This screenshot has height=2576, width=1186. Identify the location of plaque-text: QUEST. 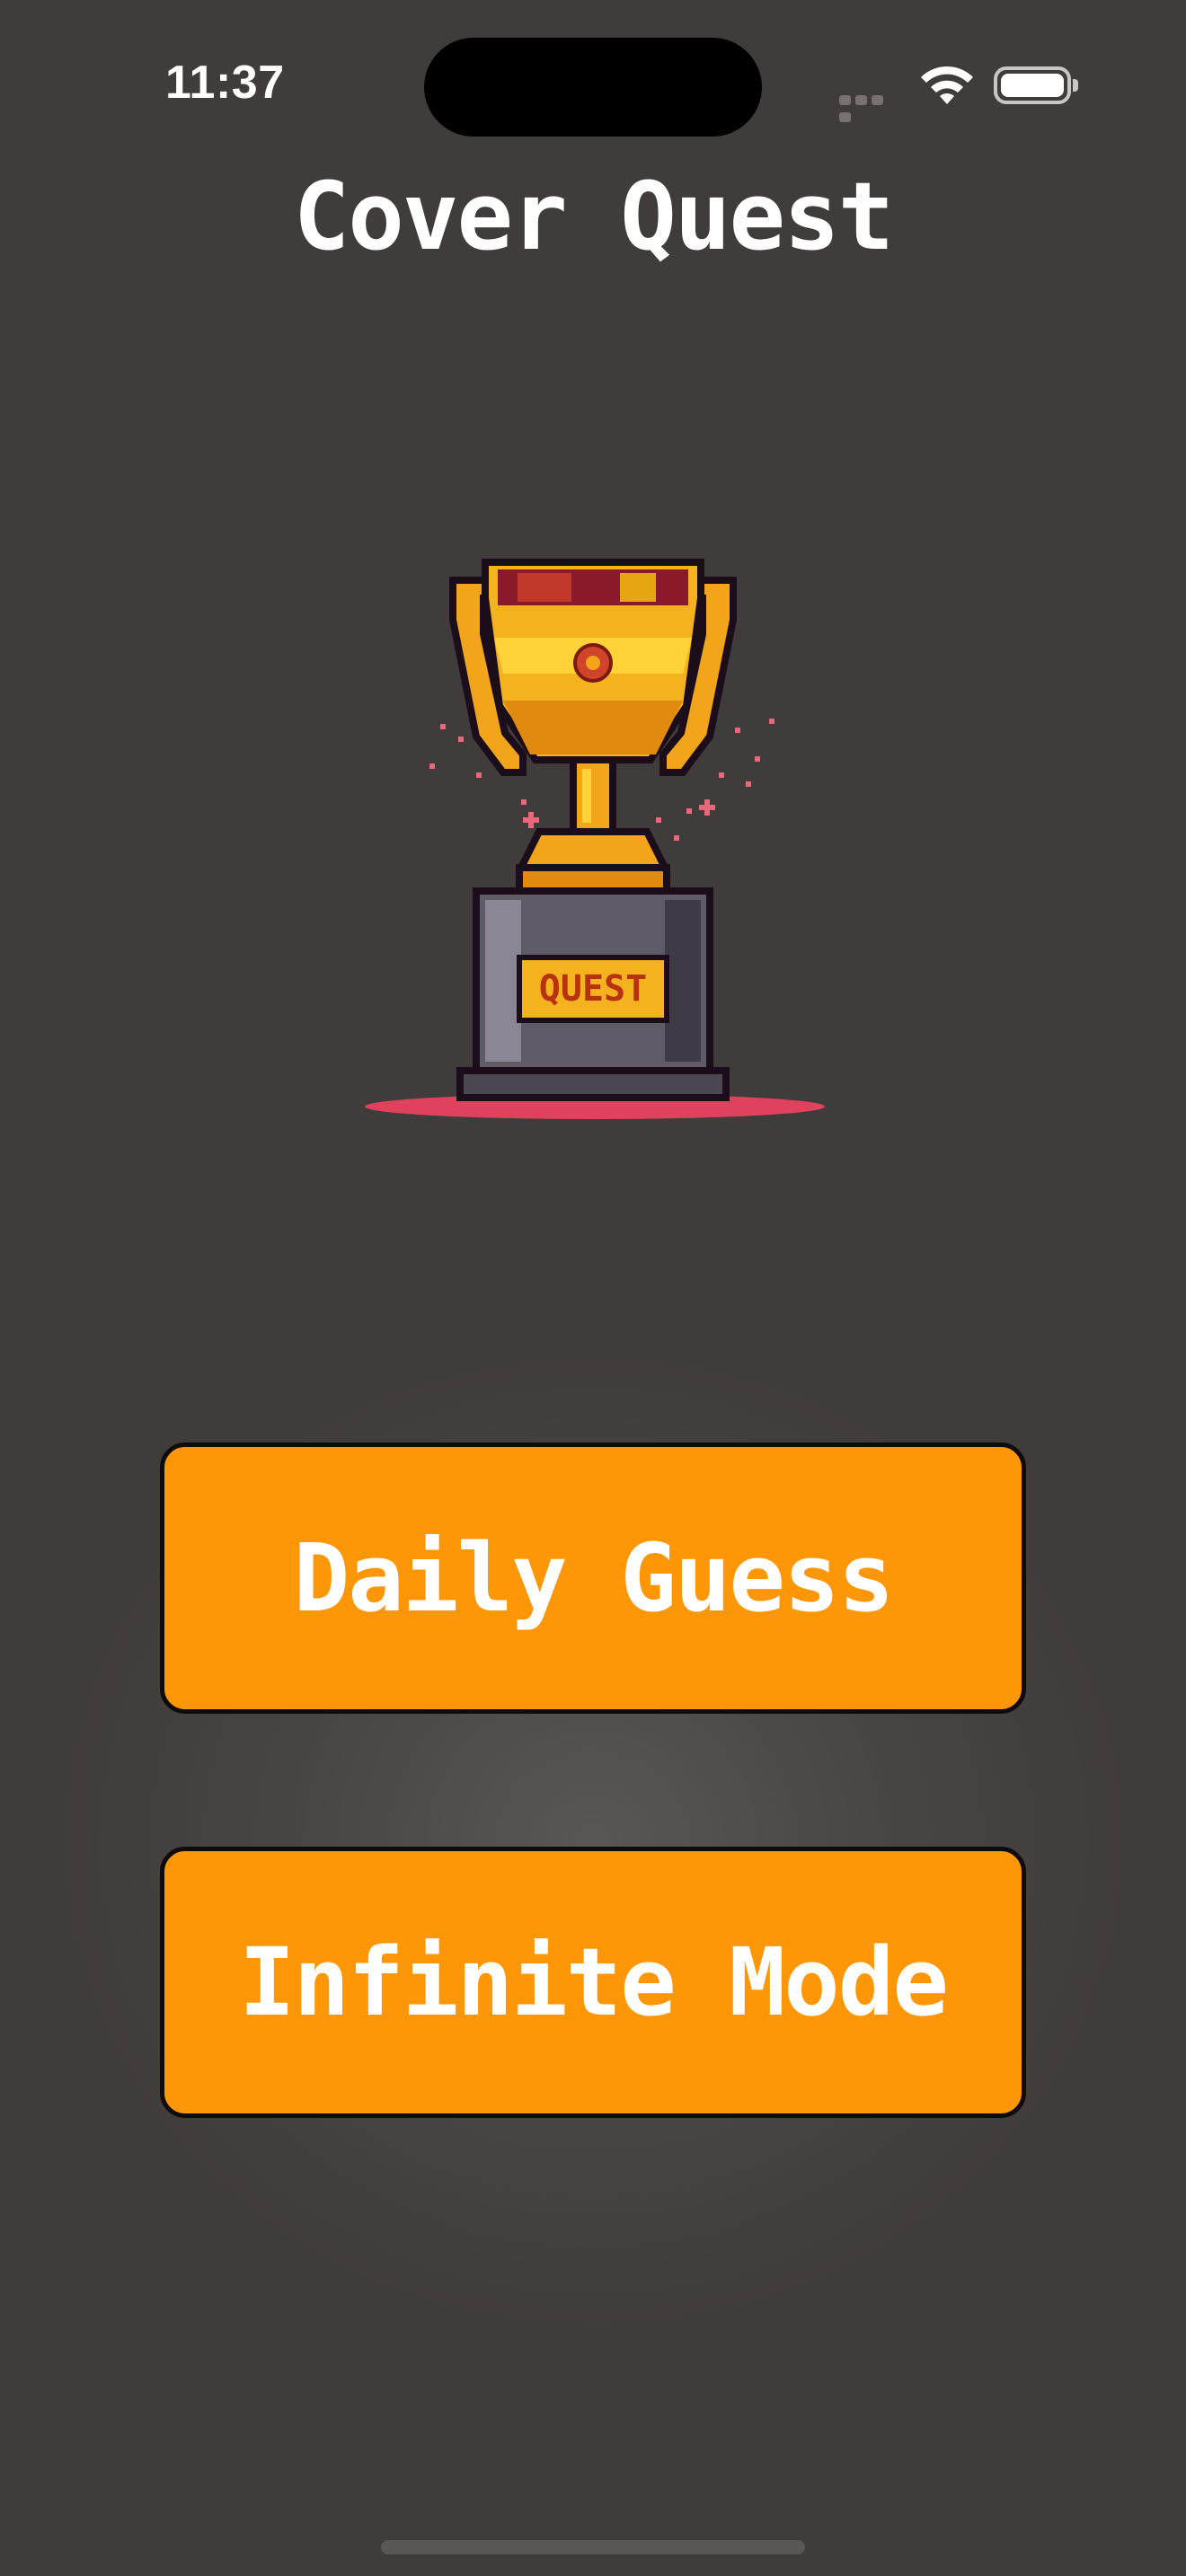
(593, 989).